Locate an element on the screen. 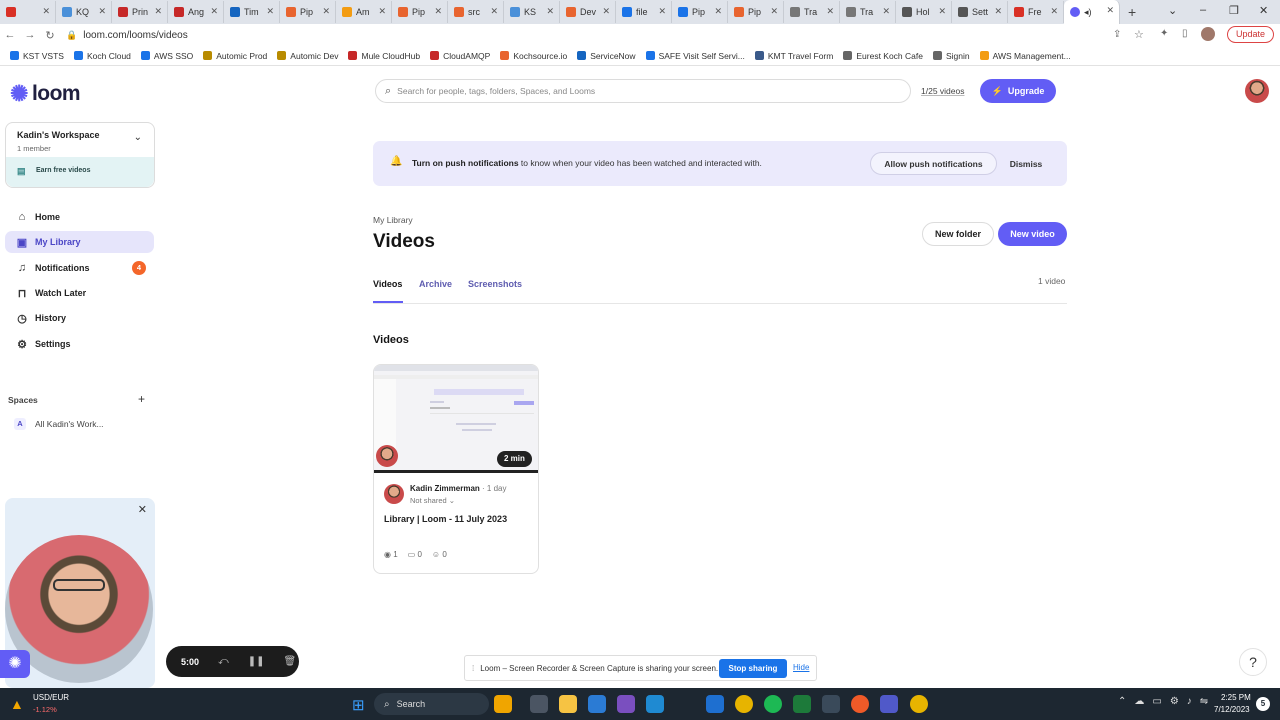  vscode-icon is located at coordinates (655, 704).